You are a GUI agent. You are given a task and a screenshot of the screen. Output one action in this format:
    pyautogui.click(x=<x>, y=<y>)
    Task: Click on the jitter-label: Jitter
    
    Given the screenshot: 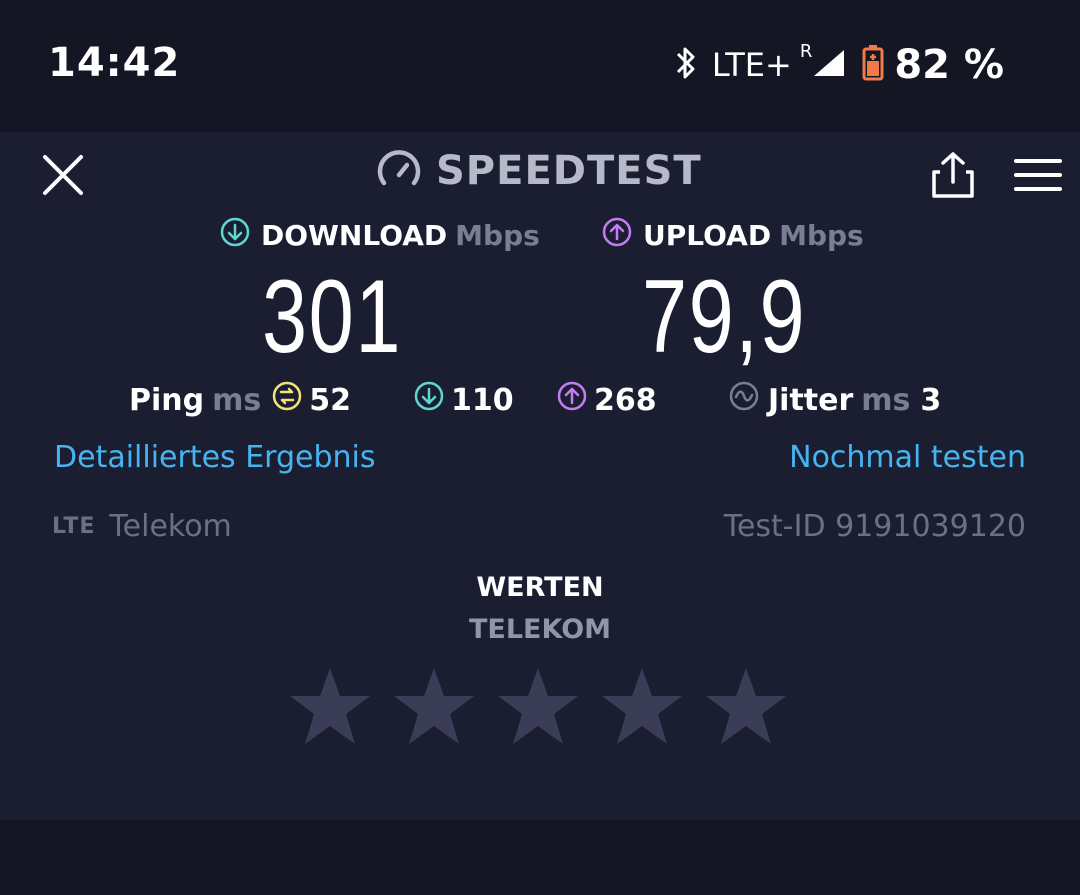 What is the action you would take?
    pyautogui.click(x=811, y=400)
    